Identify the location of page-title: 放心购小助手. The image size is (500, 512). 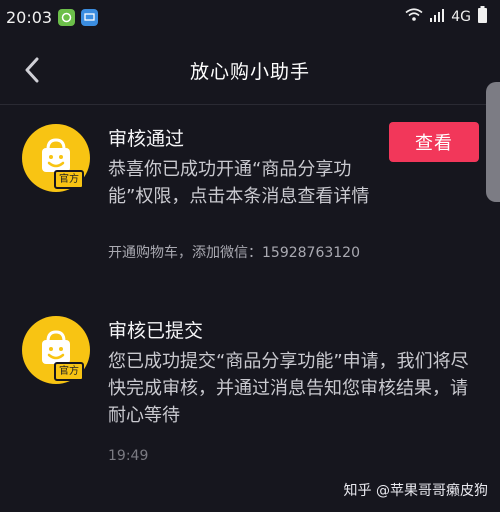
(249, 72).